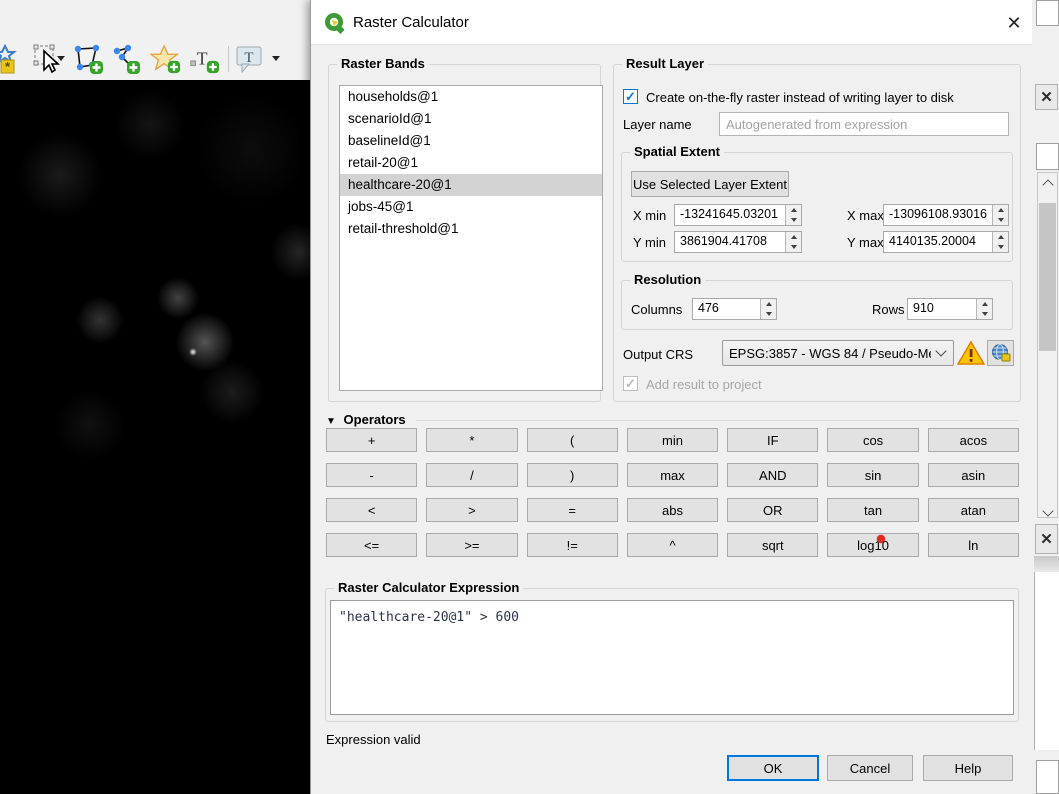 The width and height of the screenshot is (1059, 794). I want to click on columns-spinbox: 476, so click(734, 309).